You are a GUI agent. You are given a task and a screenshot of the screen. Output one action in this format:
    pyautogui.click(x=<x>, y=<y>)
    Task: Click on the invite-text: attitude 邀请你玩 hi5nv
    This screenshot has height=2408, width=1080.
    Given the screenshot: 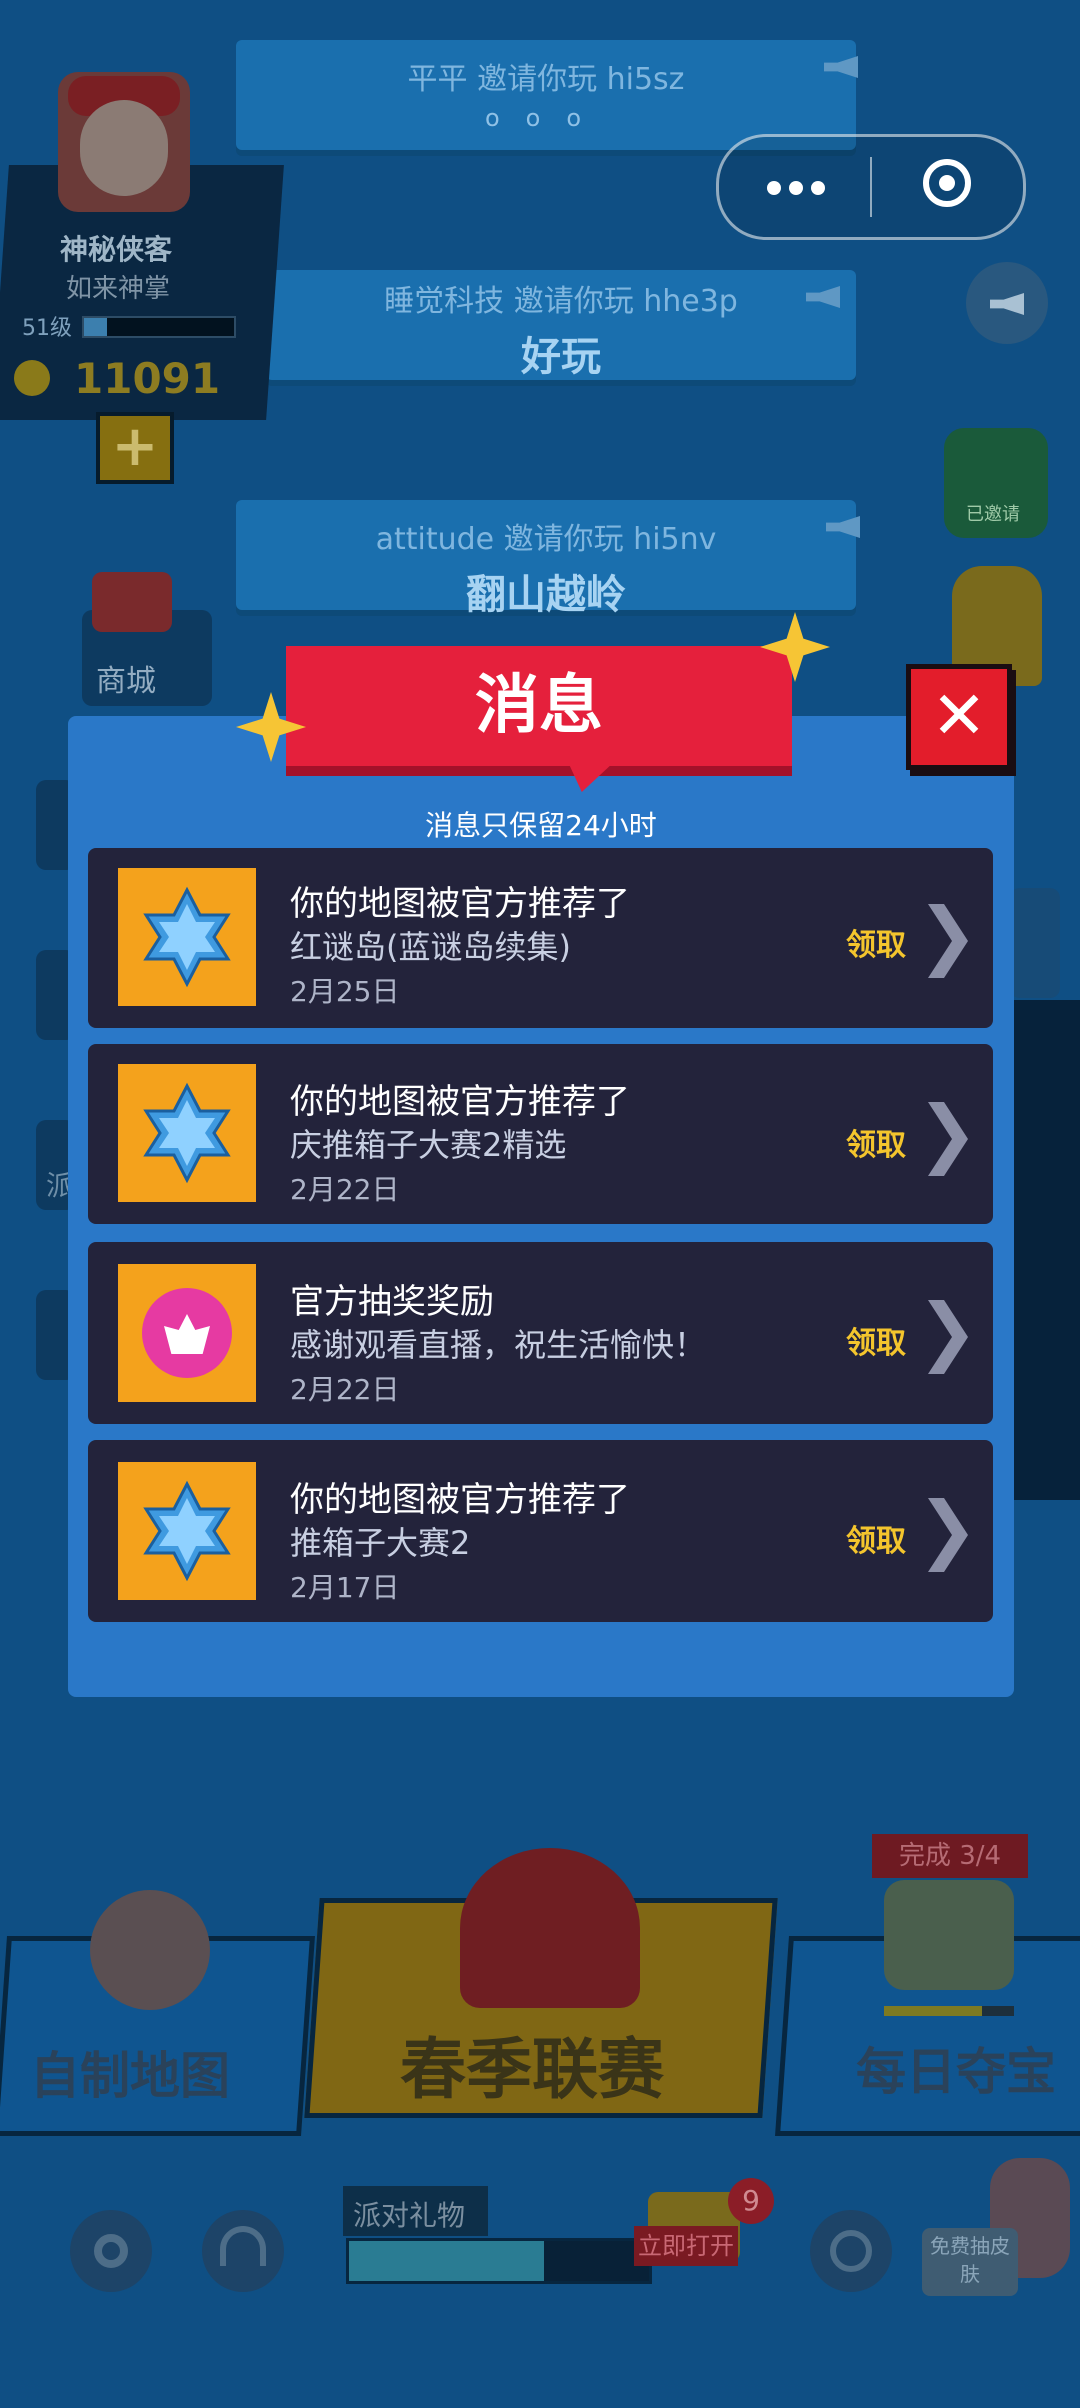 What is the action you would take?
    pyautogui.click(x=546, y=539)
    